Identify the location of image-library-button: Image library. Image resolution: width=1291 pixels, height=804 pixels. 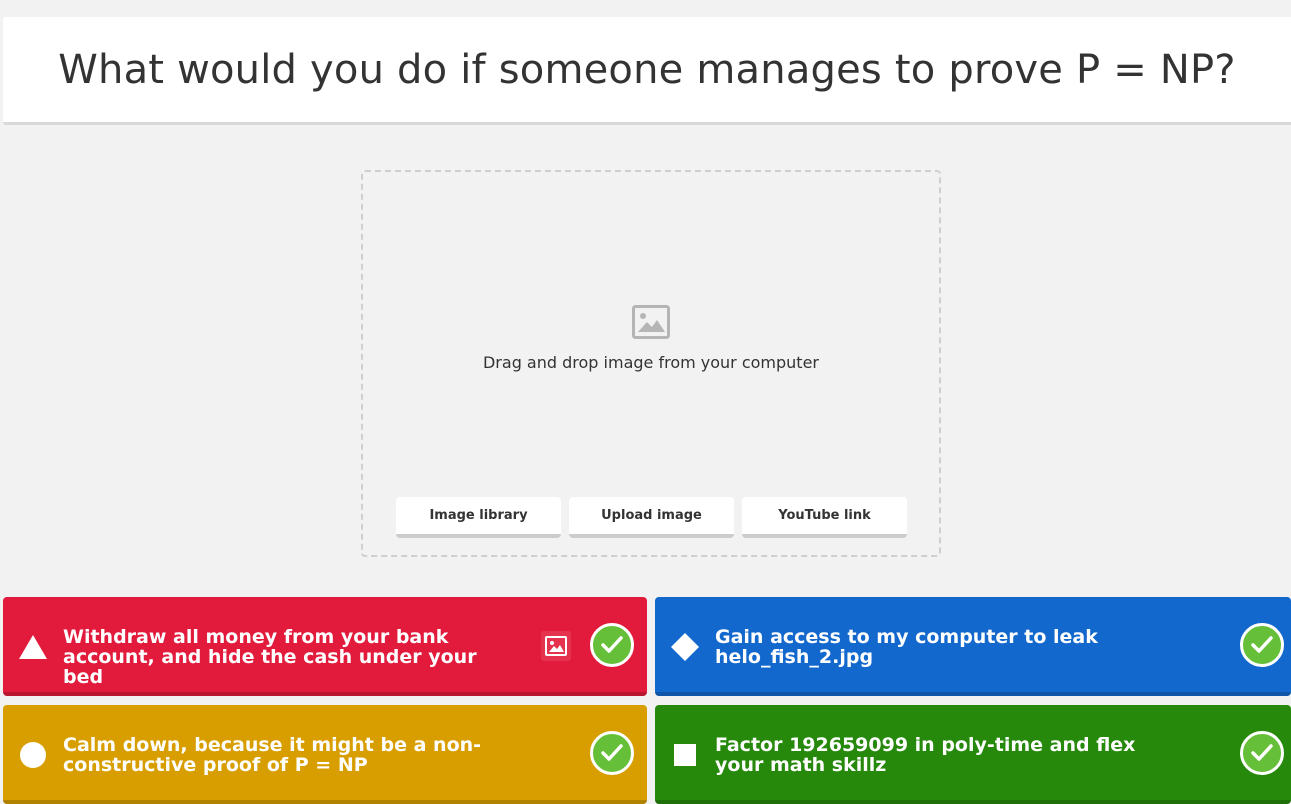
(478, 517).